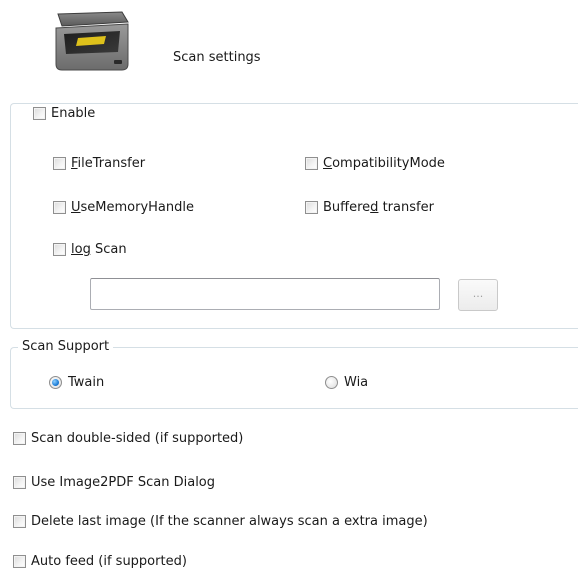  I want to click on compatibility-mode-checkbox: CompatibilityMode, so click(375, 163).